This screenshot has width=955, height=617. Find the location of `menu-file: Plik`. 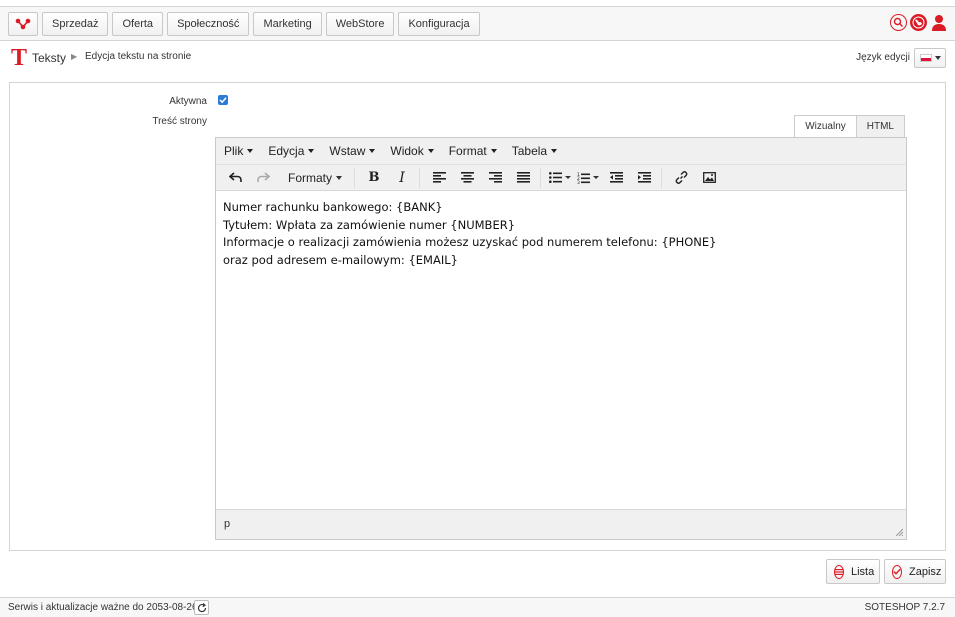

menu-file: Plik is located at coordinates (239, 151).